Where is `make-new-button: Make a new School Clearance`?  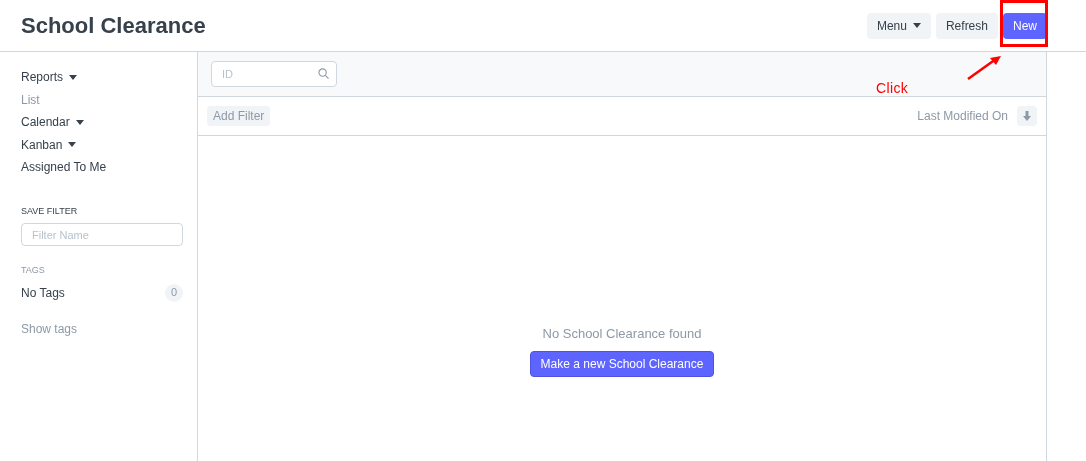 make-new-button: Make a new School Clearance is located at coordinates (622, 364).